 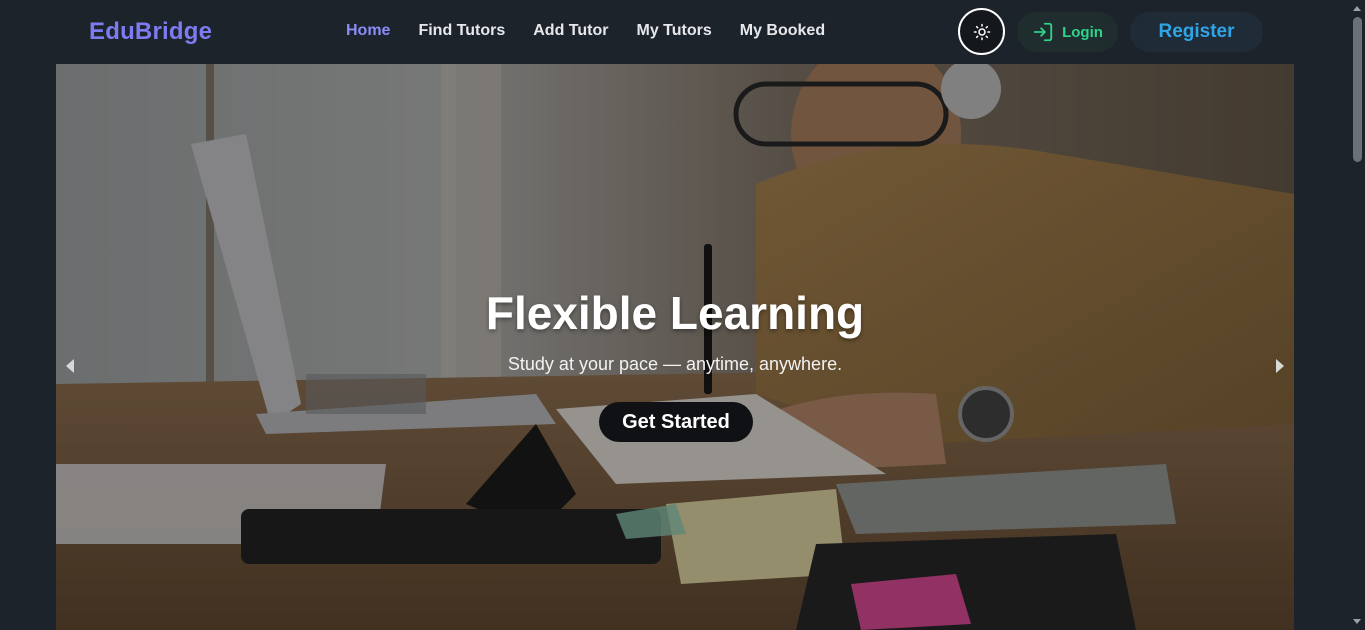 I want to click on nav-item-find-tutors: Find Tutors, so click(x=461, y=31).